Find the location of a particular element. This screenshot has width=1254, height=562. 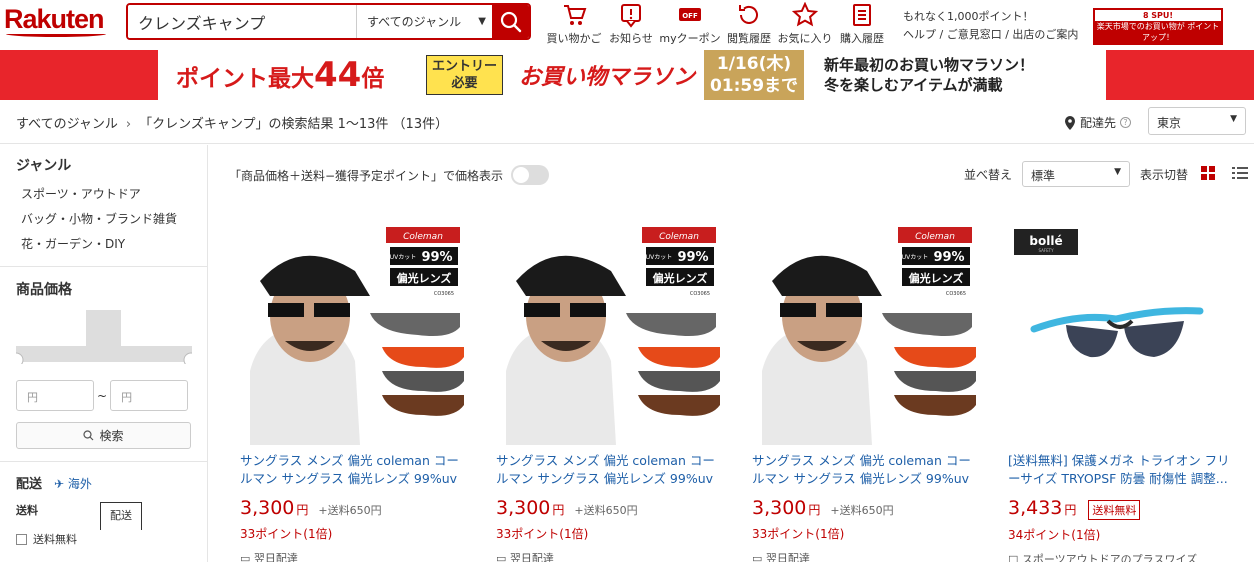

delivery-tab: 配送 is located at coordinates (121, 516).